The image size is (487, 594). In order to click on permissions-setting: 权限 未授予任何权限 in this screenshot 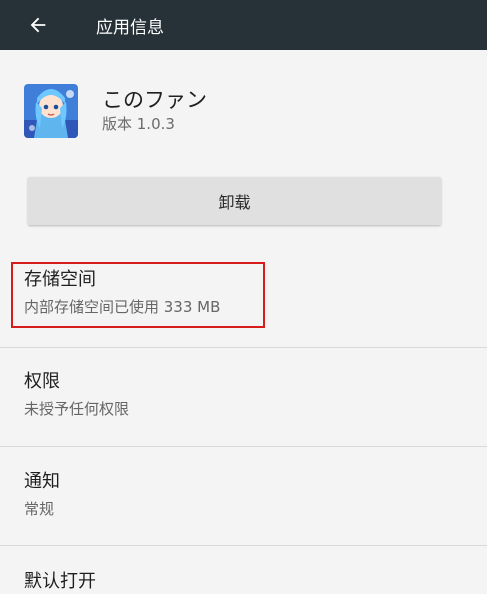, I will do `click(244, 395)`.